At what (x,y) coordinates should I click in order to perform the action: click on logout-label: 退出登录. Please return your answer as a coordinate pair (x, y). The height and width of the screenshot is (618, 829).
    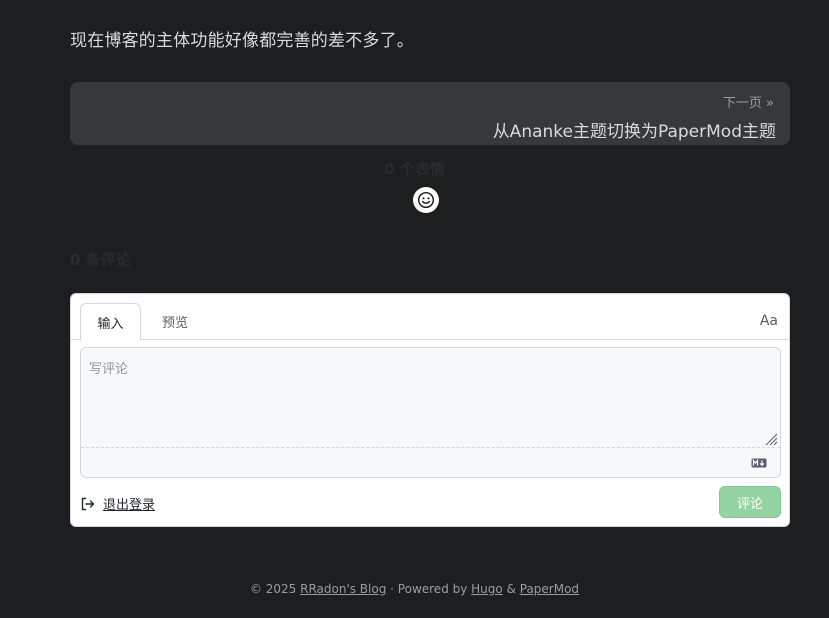
    Looking at the image, I should click on (129, 505).